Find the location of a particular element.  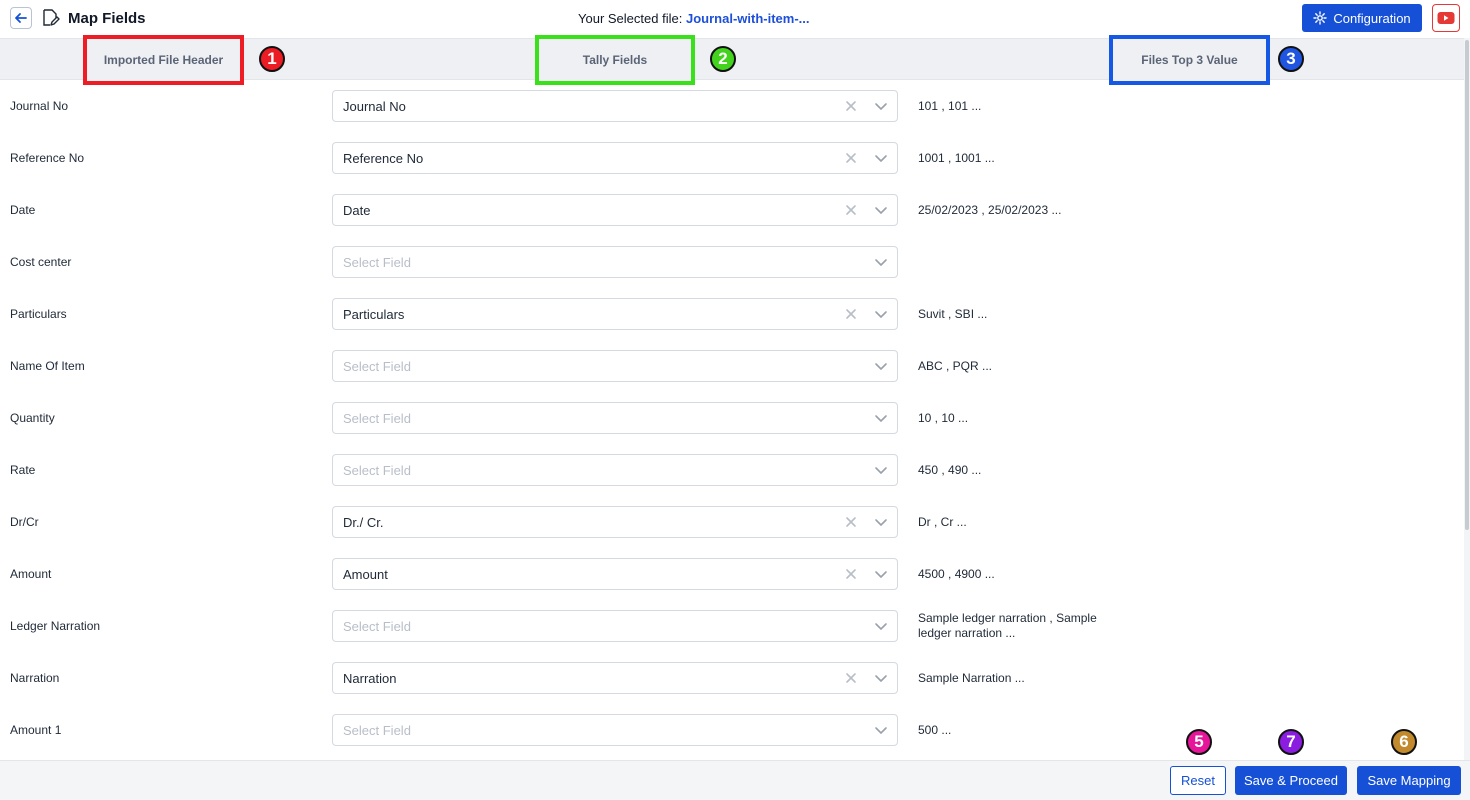

select-value: Date is located at coordinates (357, 210).